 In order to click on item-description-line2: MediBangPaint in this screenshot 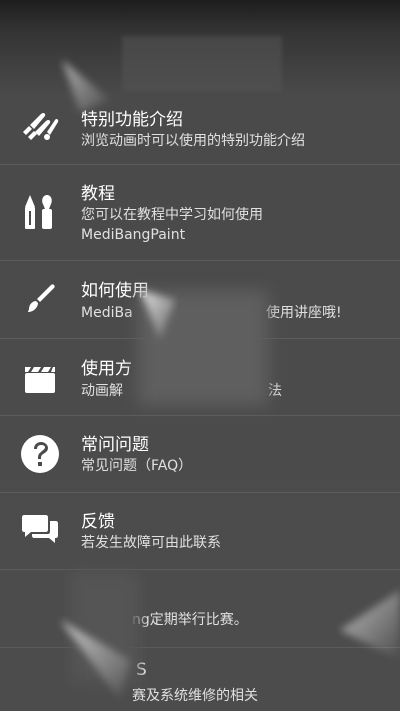, I will do `click(133, 235)`.